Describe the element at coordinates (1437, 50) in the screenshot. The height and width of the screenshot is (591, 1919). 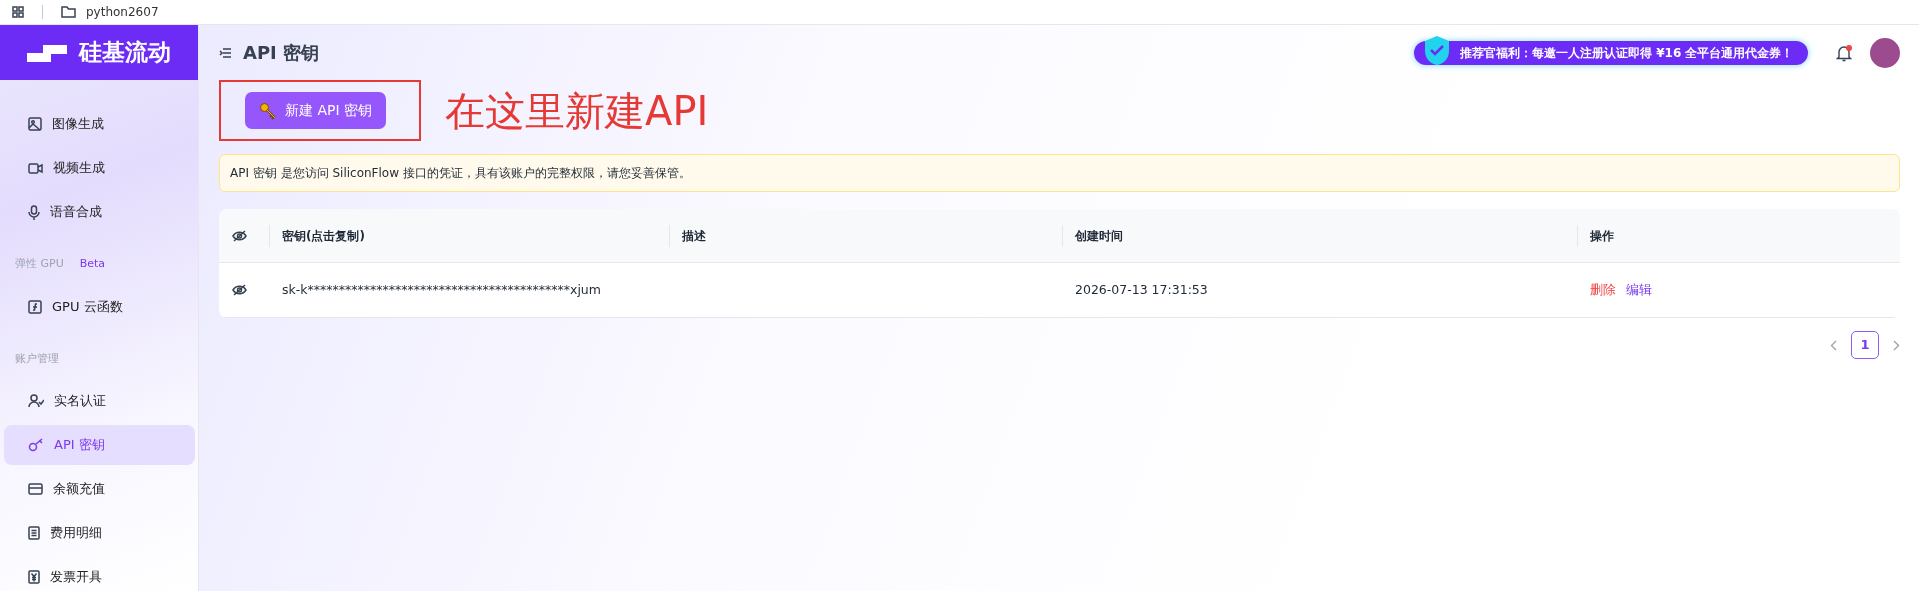
I see `shield-check-icon` at that location.